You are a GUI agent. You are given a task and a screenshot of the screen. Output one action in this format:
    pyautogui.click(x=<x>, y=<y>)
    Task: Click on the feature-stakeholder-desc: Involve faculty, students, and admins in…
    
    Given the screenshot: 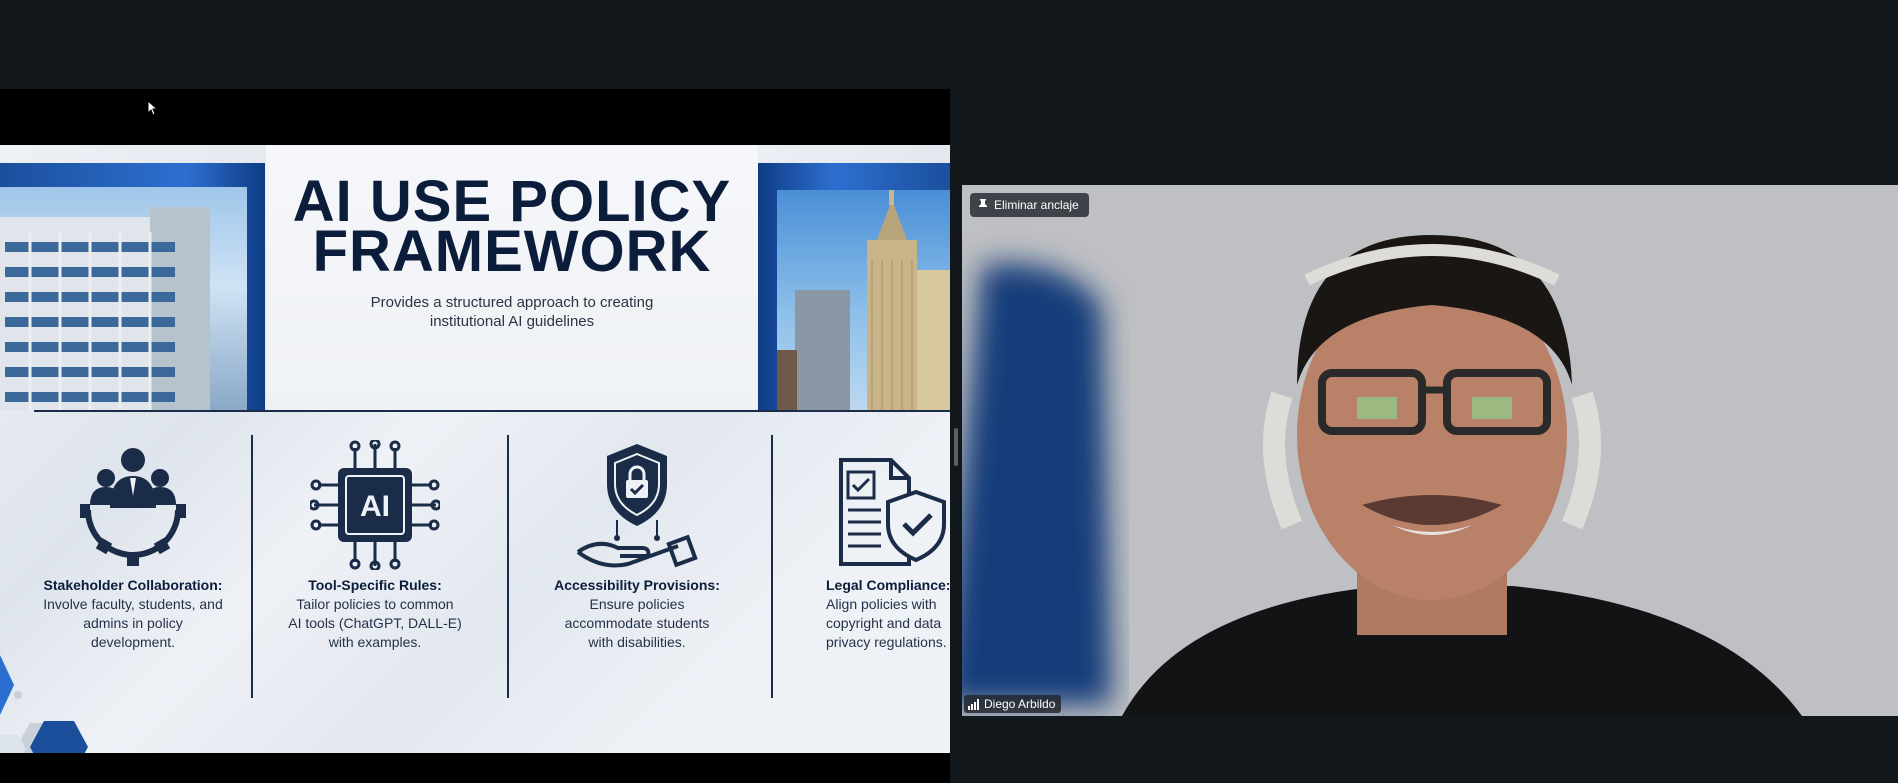 What is the action you would take?
    pyautogui.click(x=133, y=623)
    